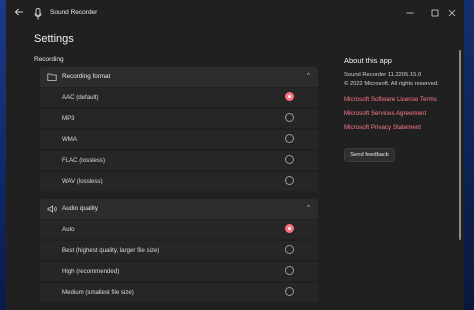 This screenshot has width=474, height=310. What do you see at coordinates (52, 209) in the screenshot?
I see `speaker-icon` at bounding box center [52, 209].